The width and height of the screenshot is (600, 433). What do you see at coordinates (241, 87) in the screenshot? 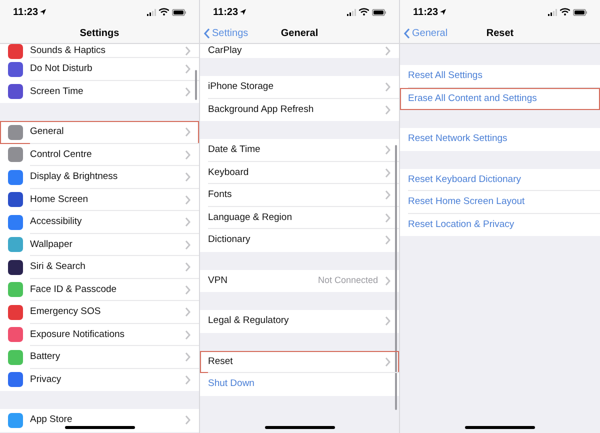
I see `row-label: iPhone Storage` at bounding box center [241, 87].